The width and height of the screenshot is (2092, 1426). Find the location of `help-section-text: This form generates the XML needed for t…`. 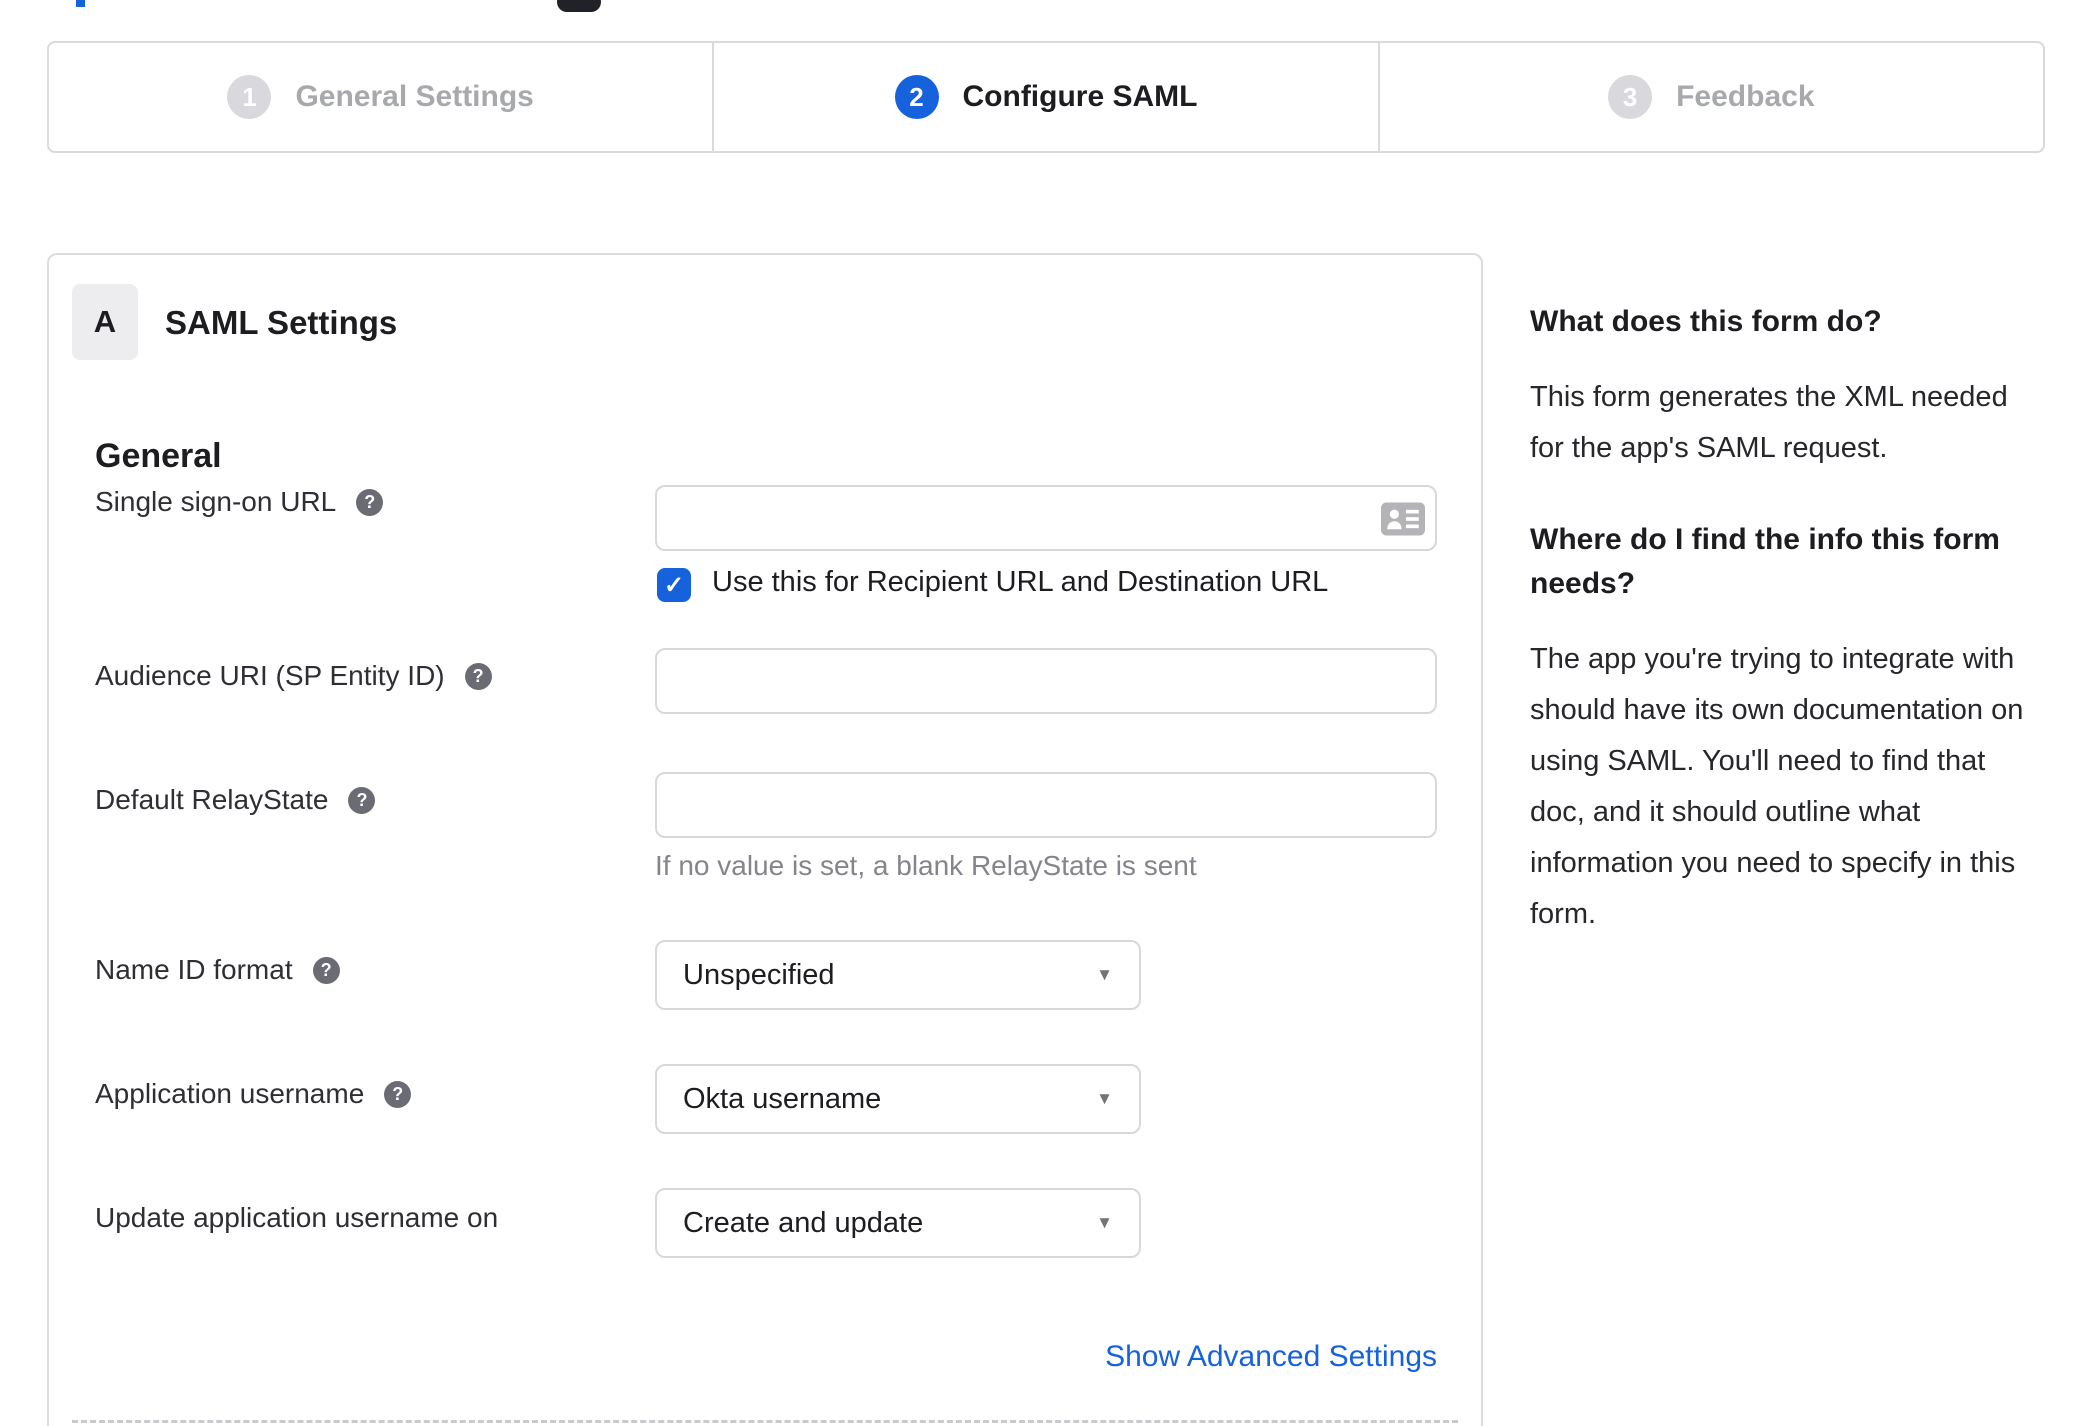

help-section-text: This form generates the XML needed for t… is located at coordinates (1788, 423).